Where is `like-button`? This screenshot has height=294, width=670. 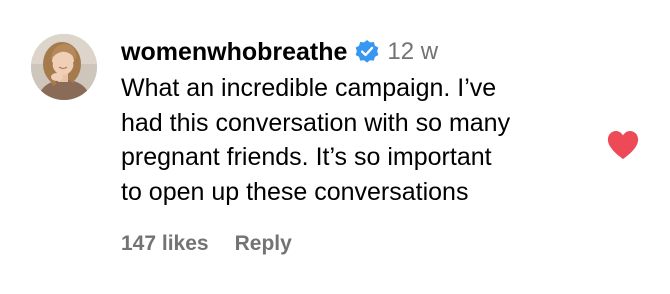 like-button is located at coordinates (623, 145).